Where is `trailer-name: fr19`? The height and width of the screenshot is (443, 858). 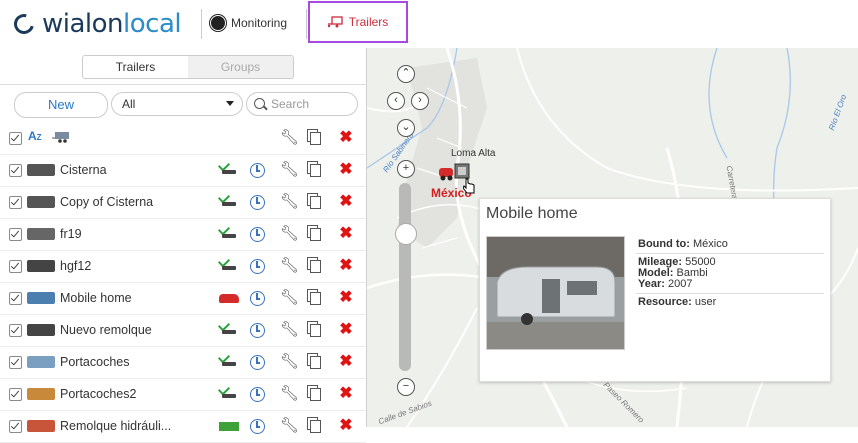
trailer-name: fr19 is located at coordinates (71, 234).